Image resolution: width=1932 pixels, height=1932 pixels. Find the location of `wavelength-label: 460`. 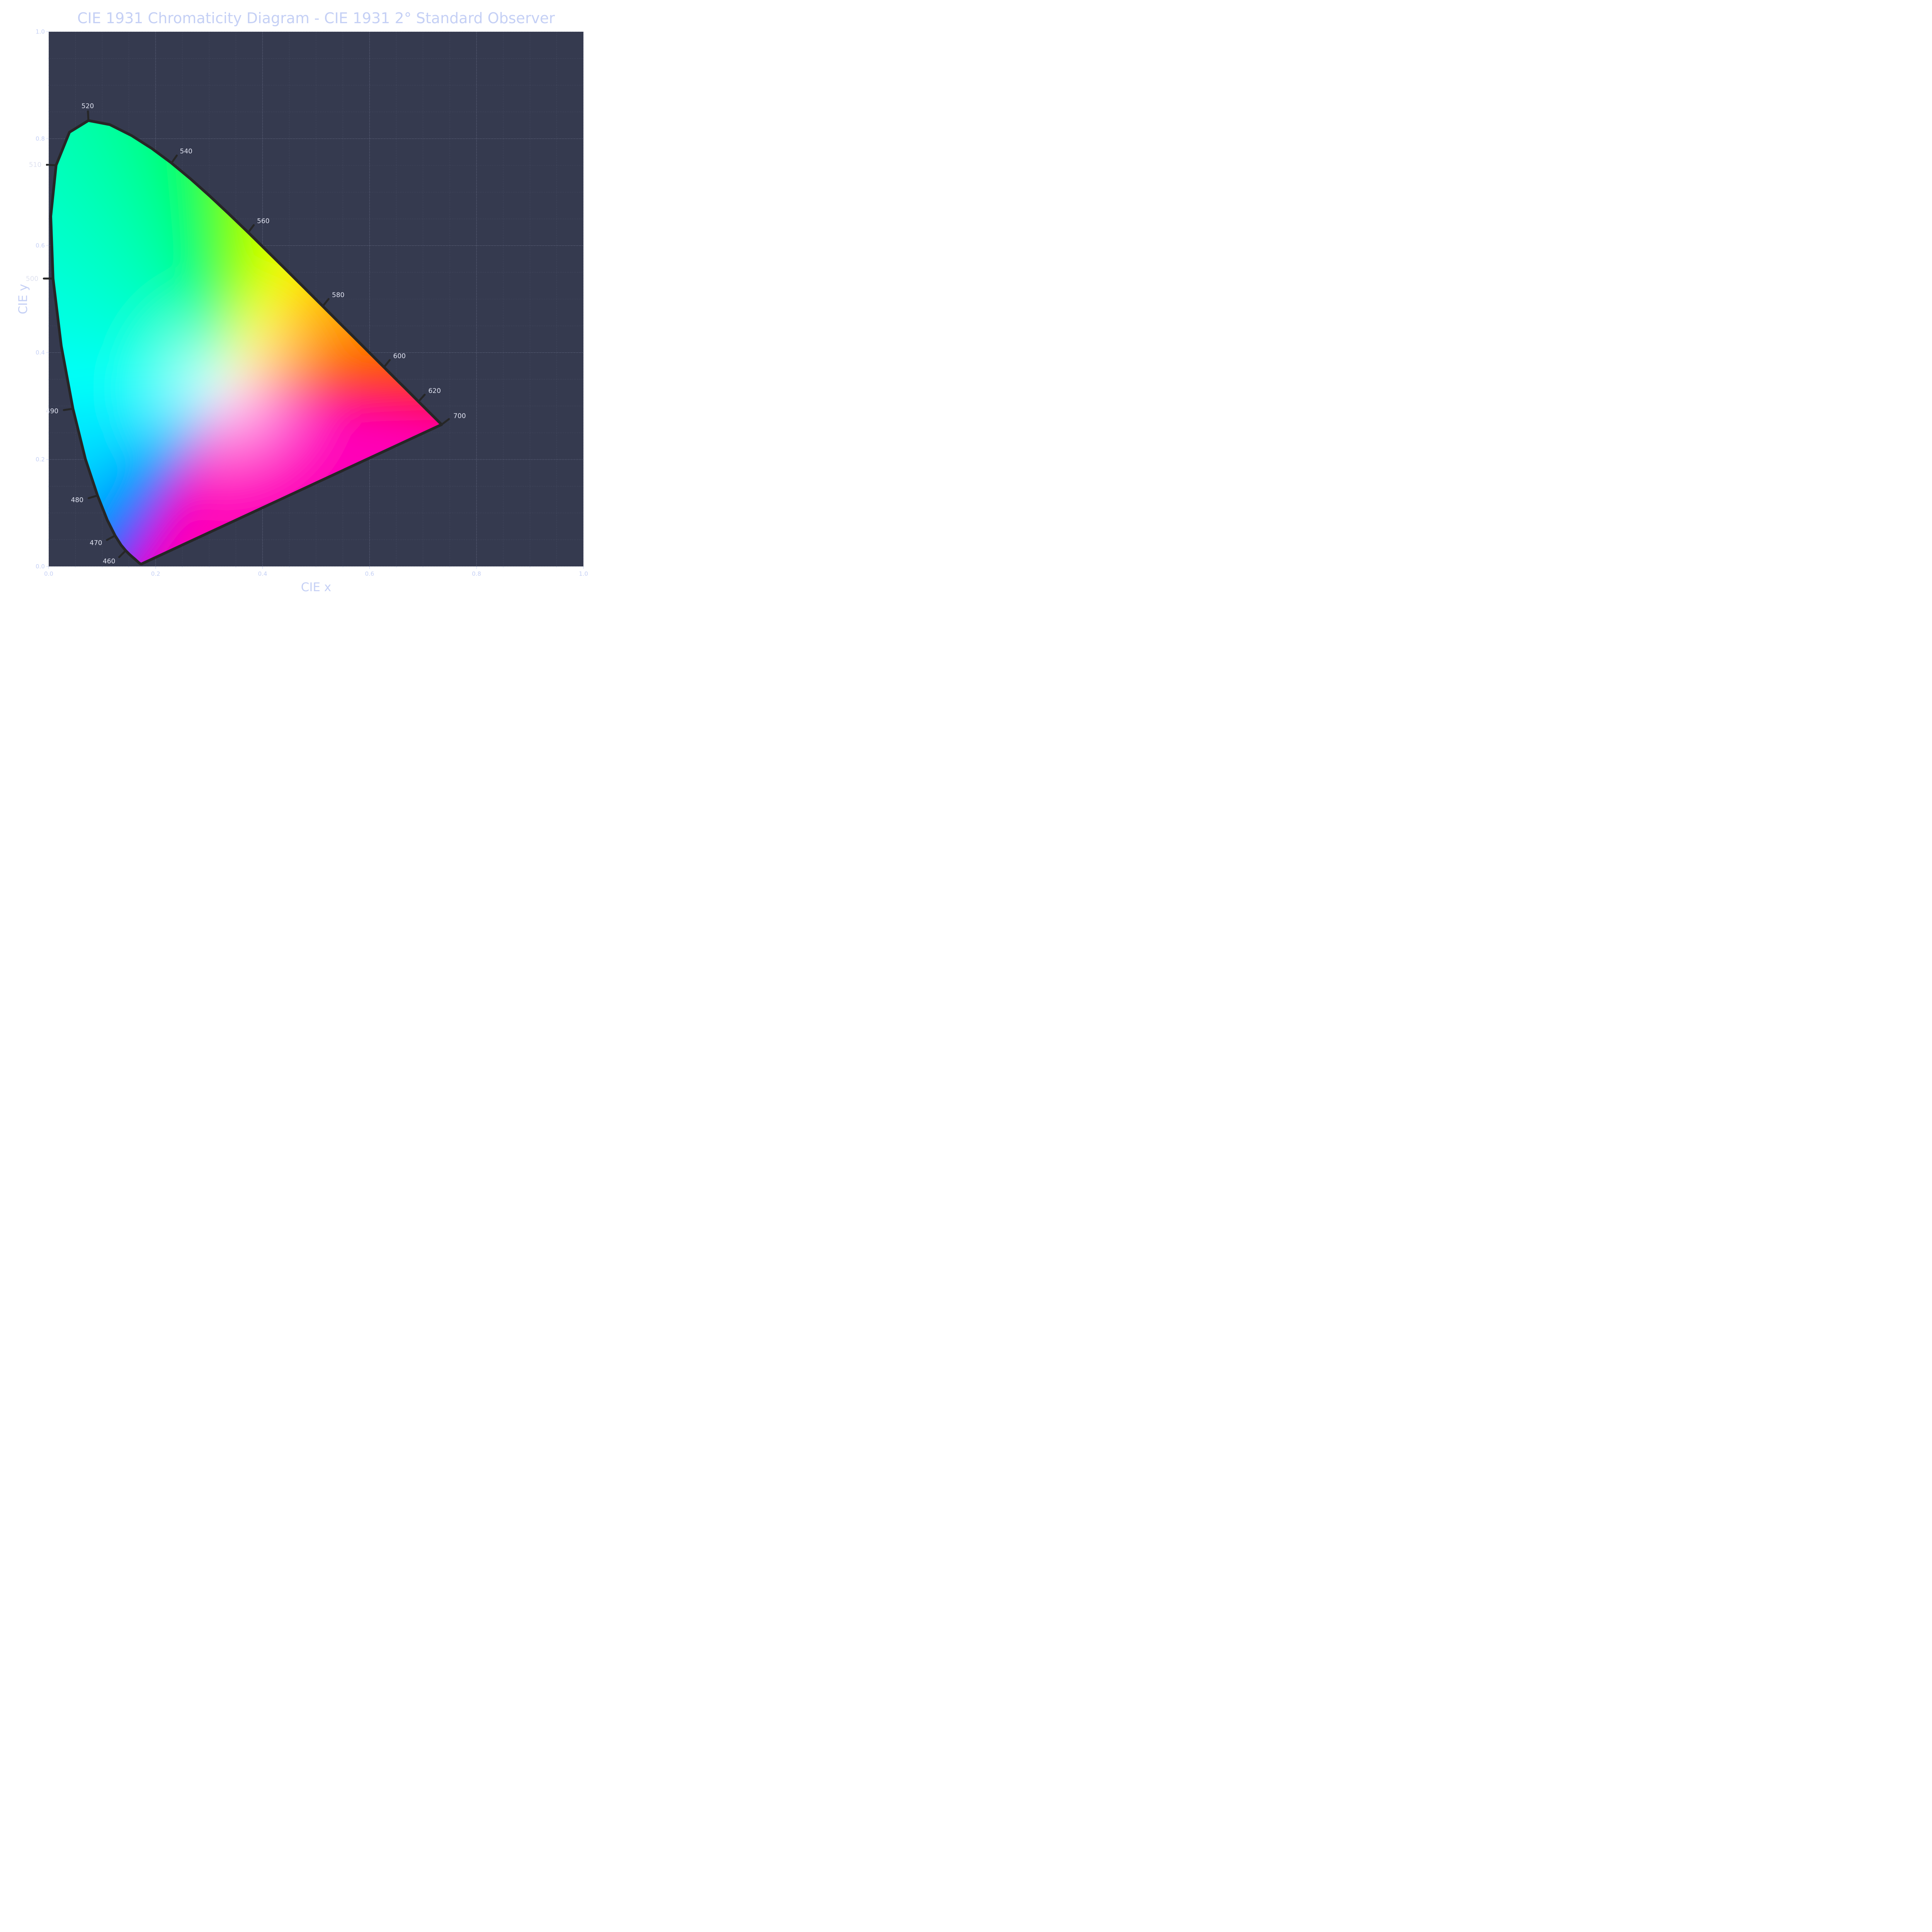

wavelength-label: 460 is located at coordinates (109, 561).